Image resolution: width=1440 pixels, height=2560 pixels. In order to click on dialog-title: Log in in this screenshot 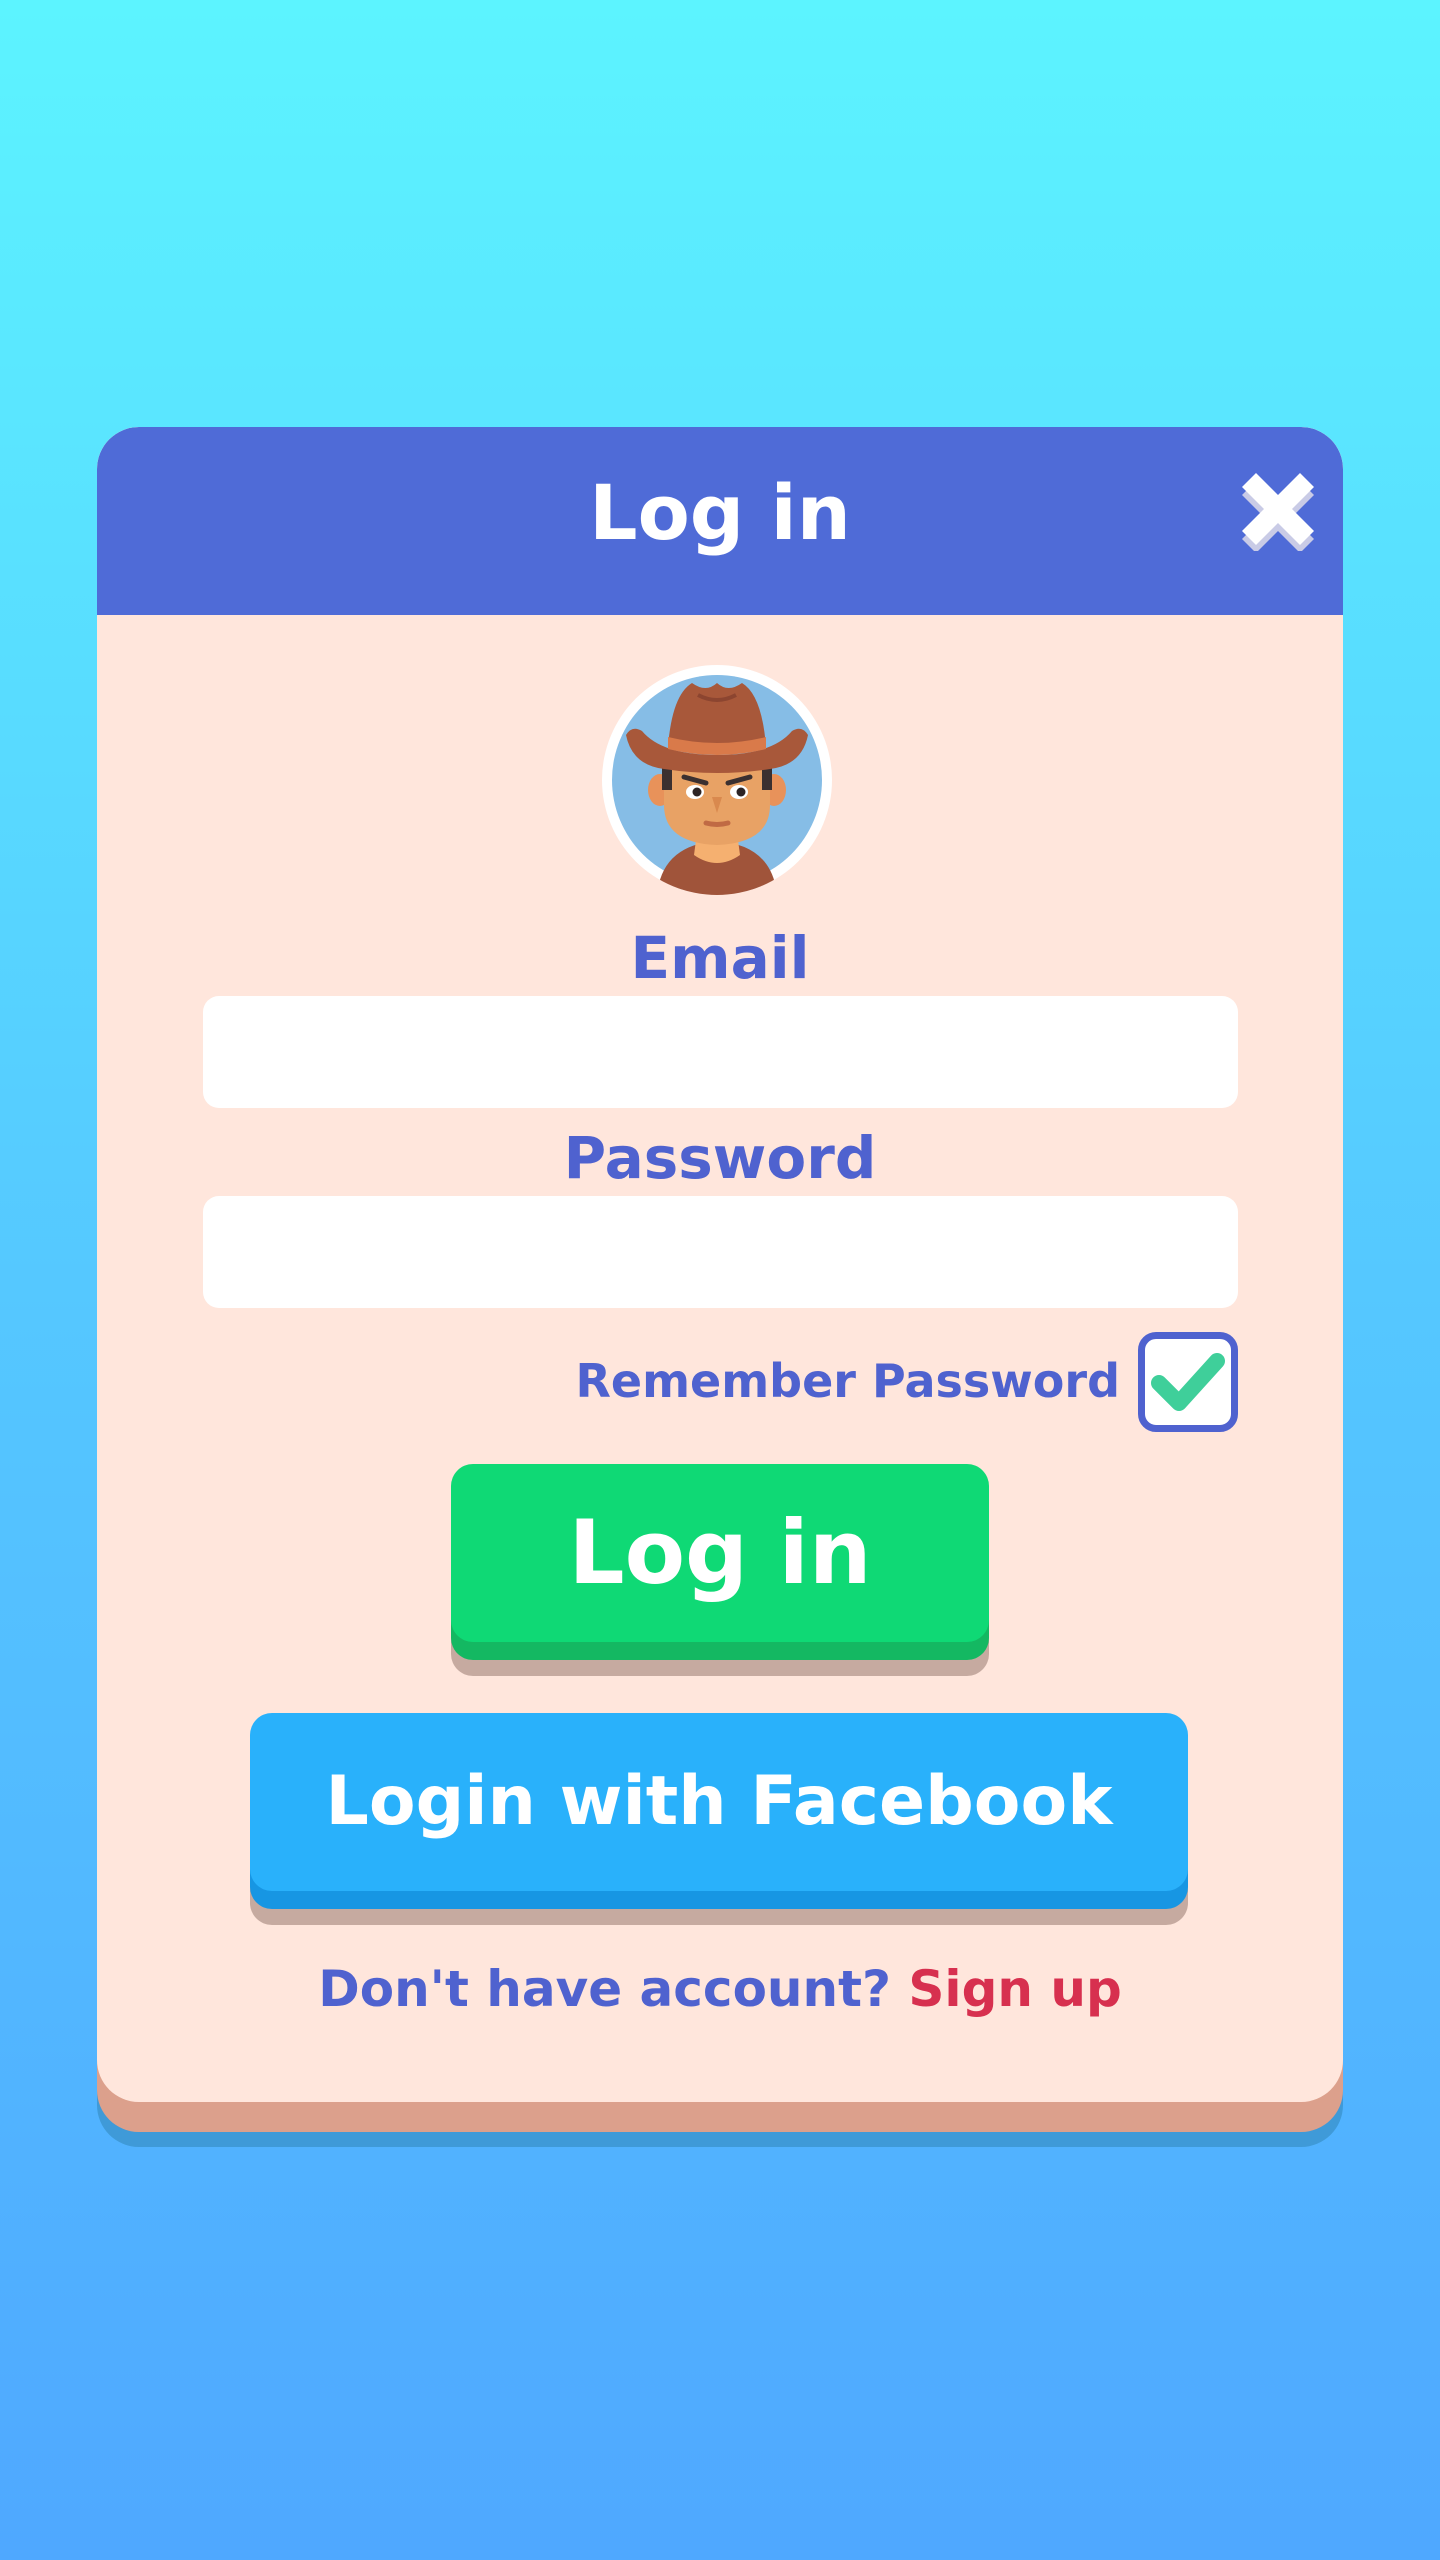, I will do `click(720, 512)`.